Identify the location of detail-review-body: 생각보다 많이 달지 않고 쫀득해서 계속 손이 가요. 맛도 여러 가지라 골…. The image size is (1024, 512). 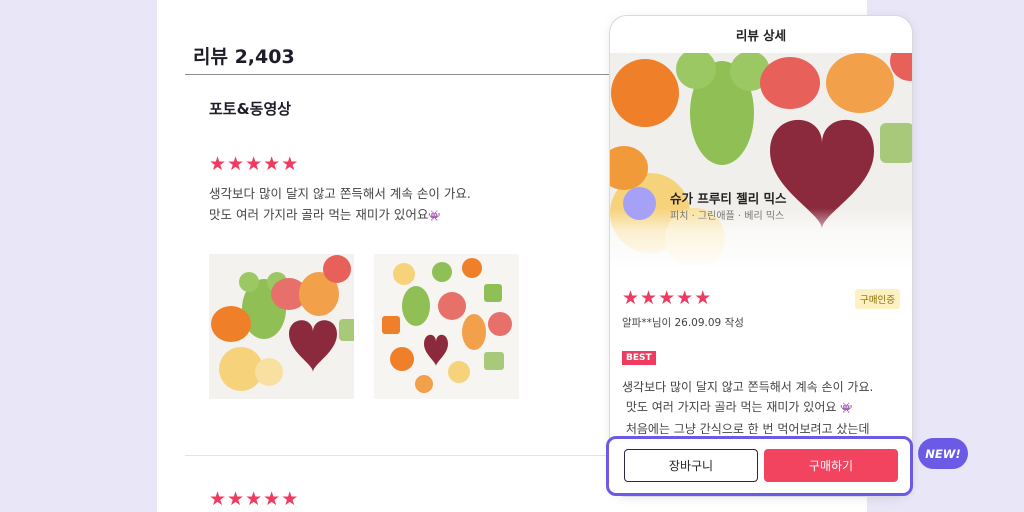
(747, 408).